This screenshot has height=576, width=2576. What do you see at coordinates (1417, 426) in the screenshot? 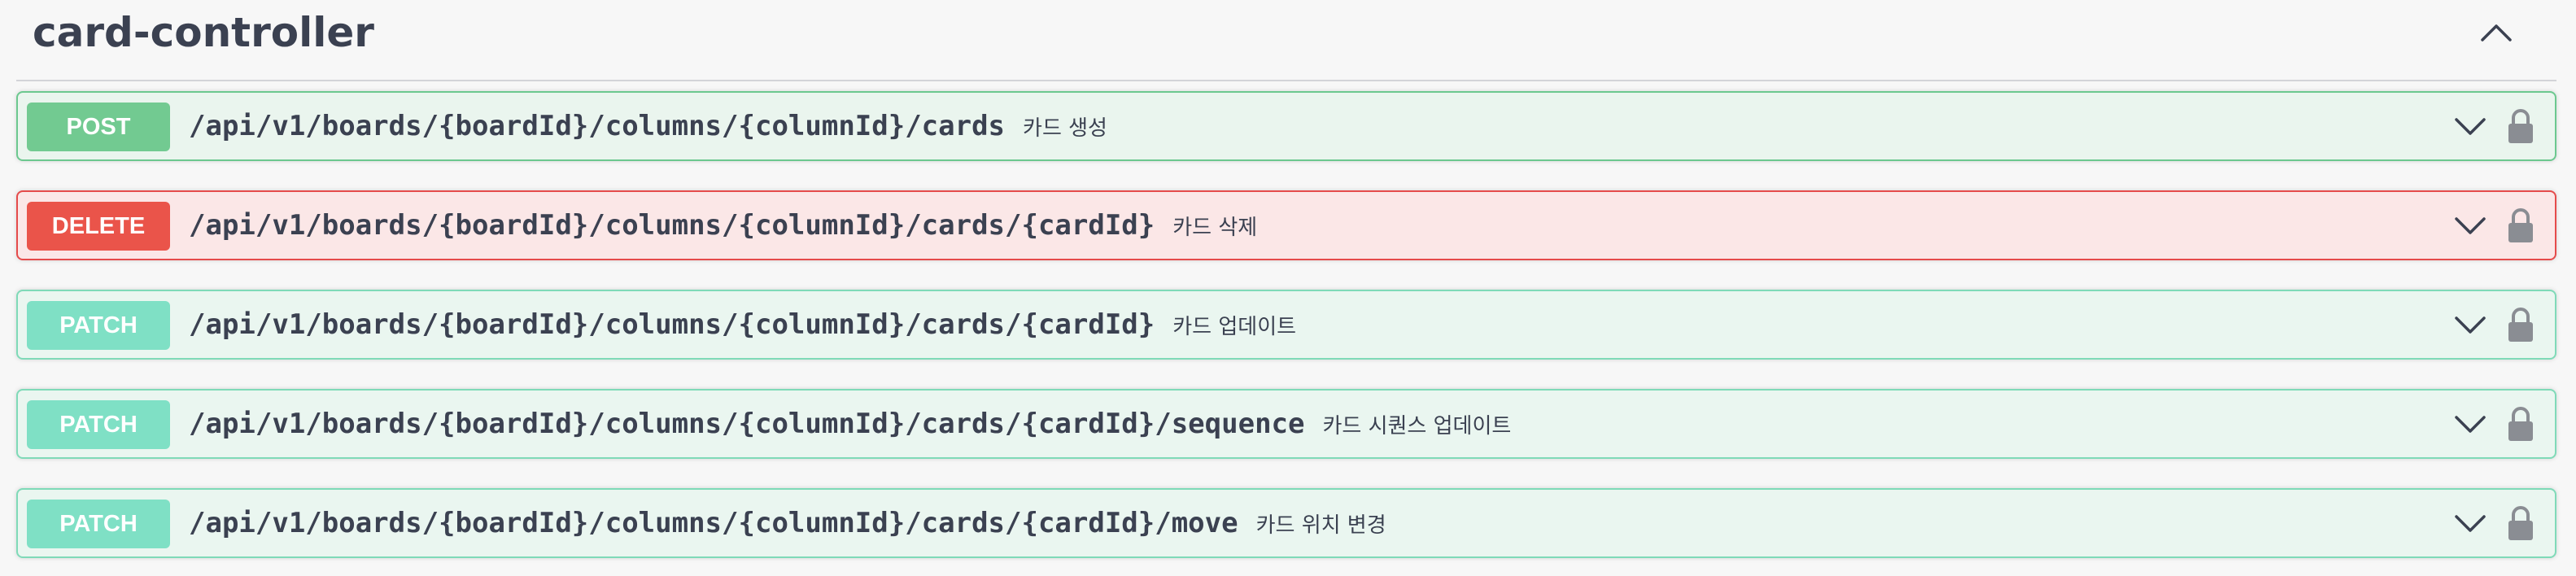
I see `operation-summary: 카드 시퀀스 업데이트` at bounding box center [1417, 426].